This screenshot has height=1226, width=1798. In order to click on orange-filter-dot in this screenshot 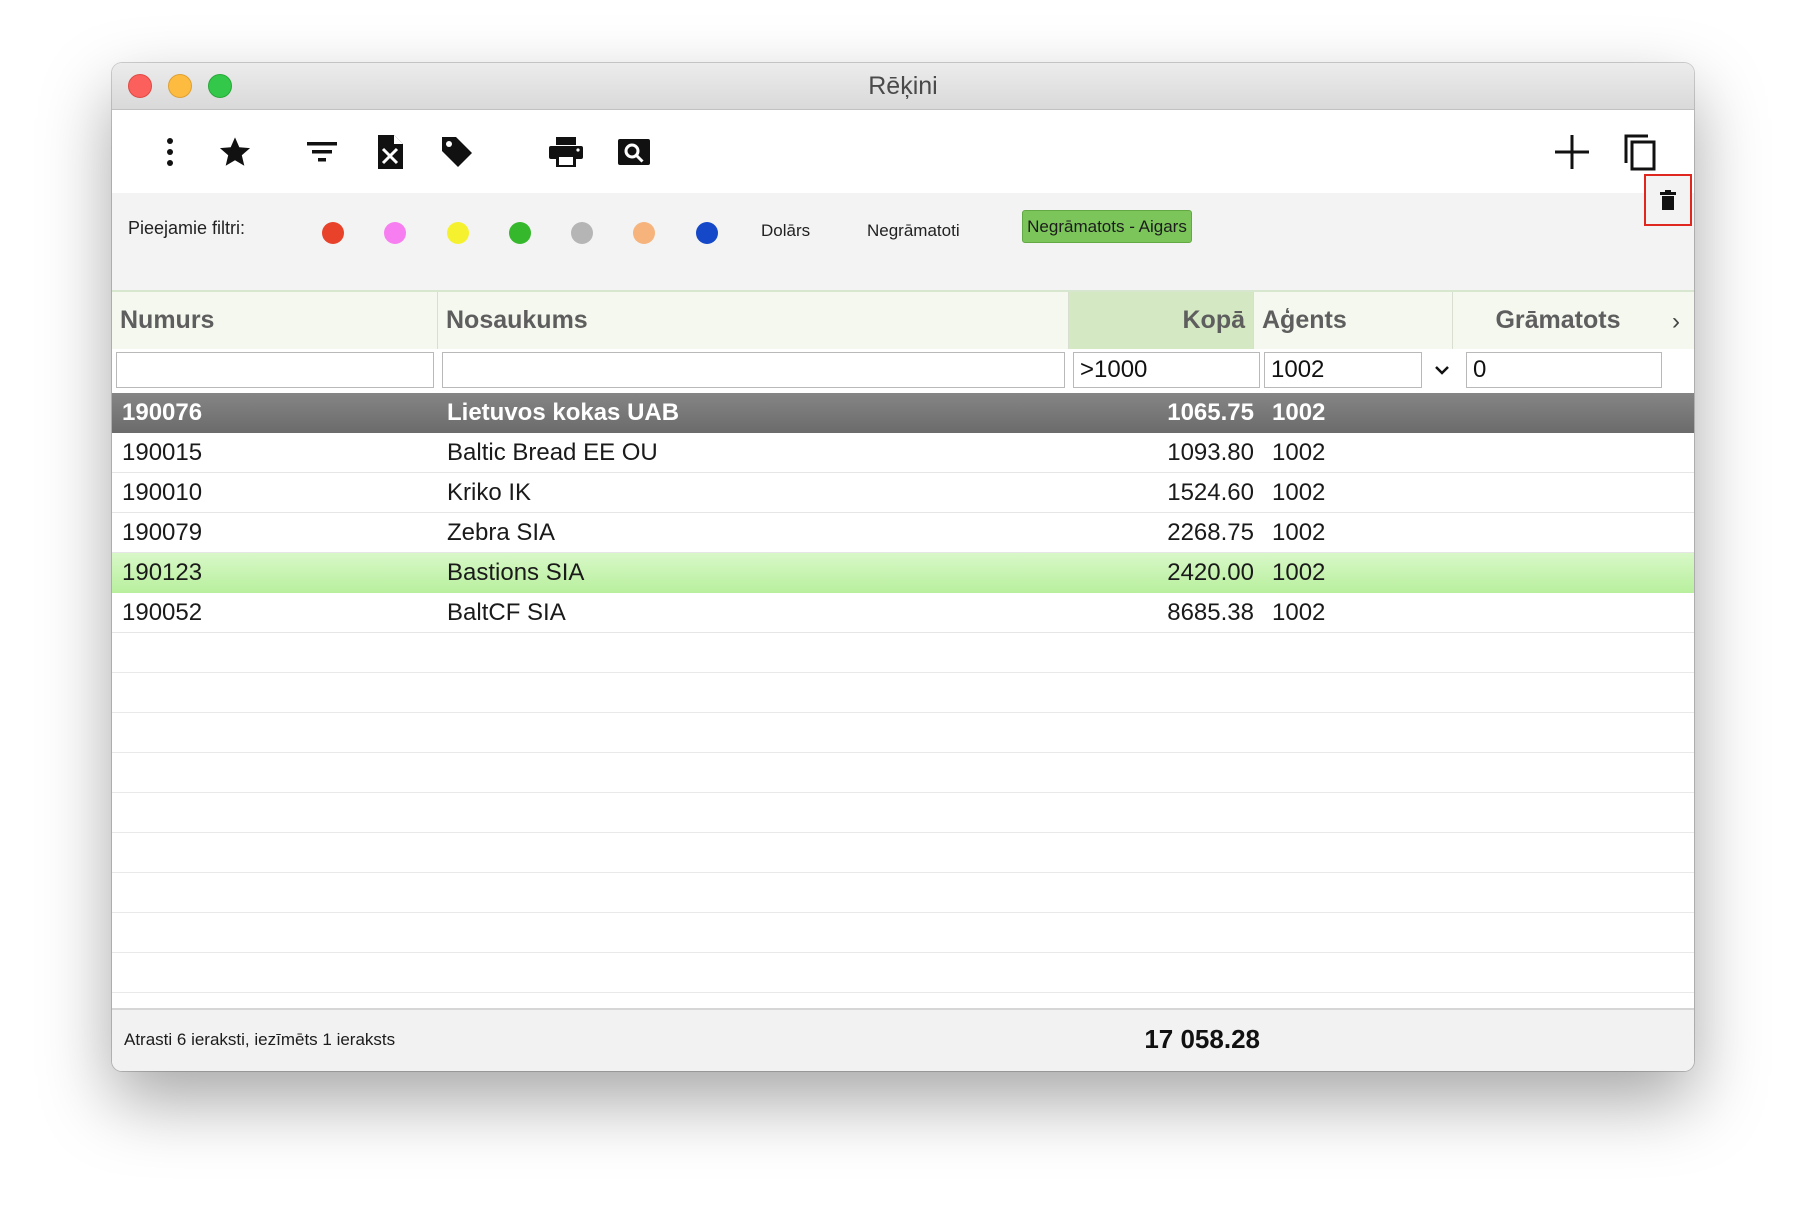, I will do `click(644, 233)`.